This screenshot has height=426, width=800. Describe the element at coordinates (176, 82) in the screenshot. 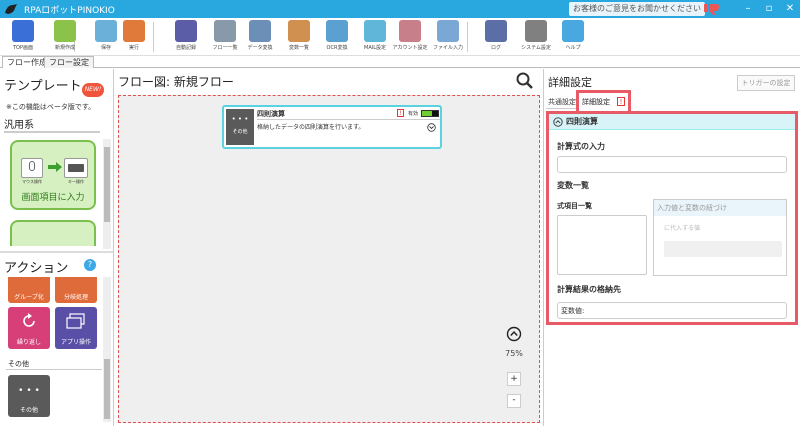

I see `flow-title: フロー図: 新規フロー` at that location.